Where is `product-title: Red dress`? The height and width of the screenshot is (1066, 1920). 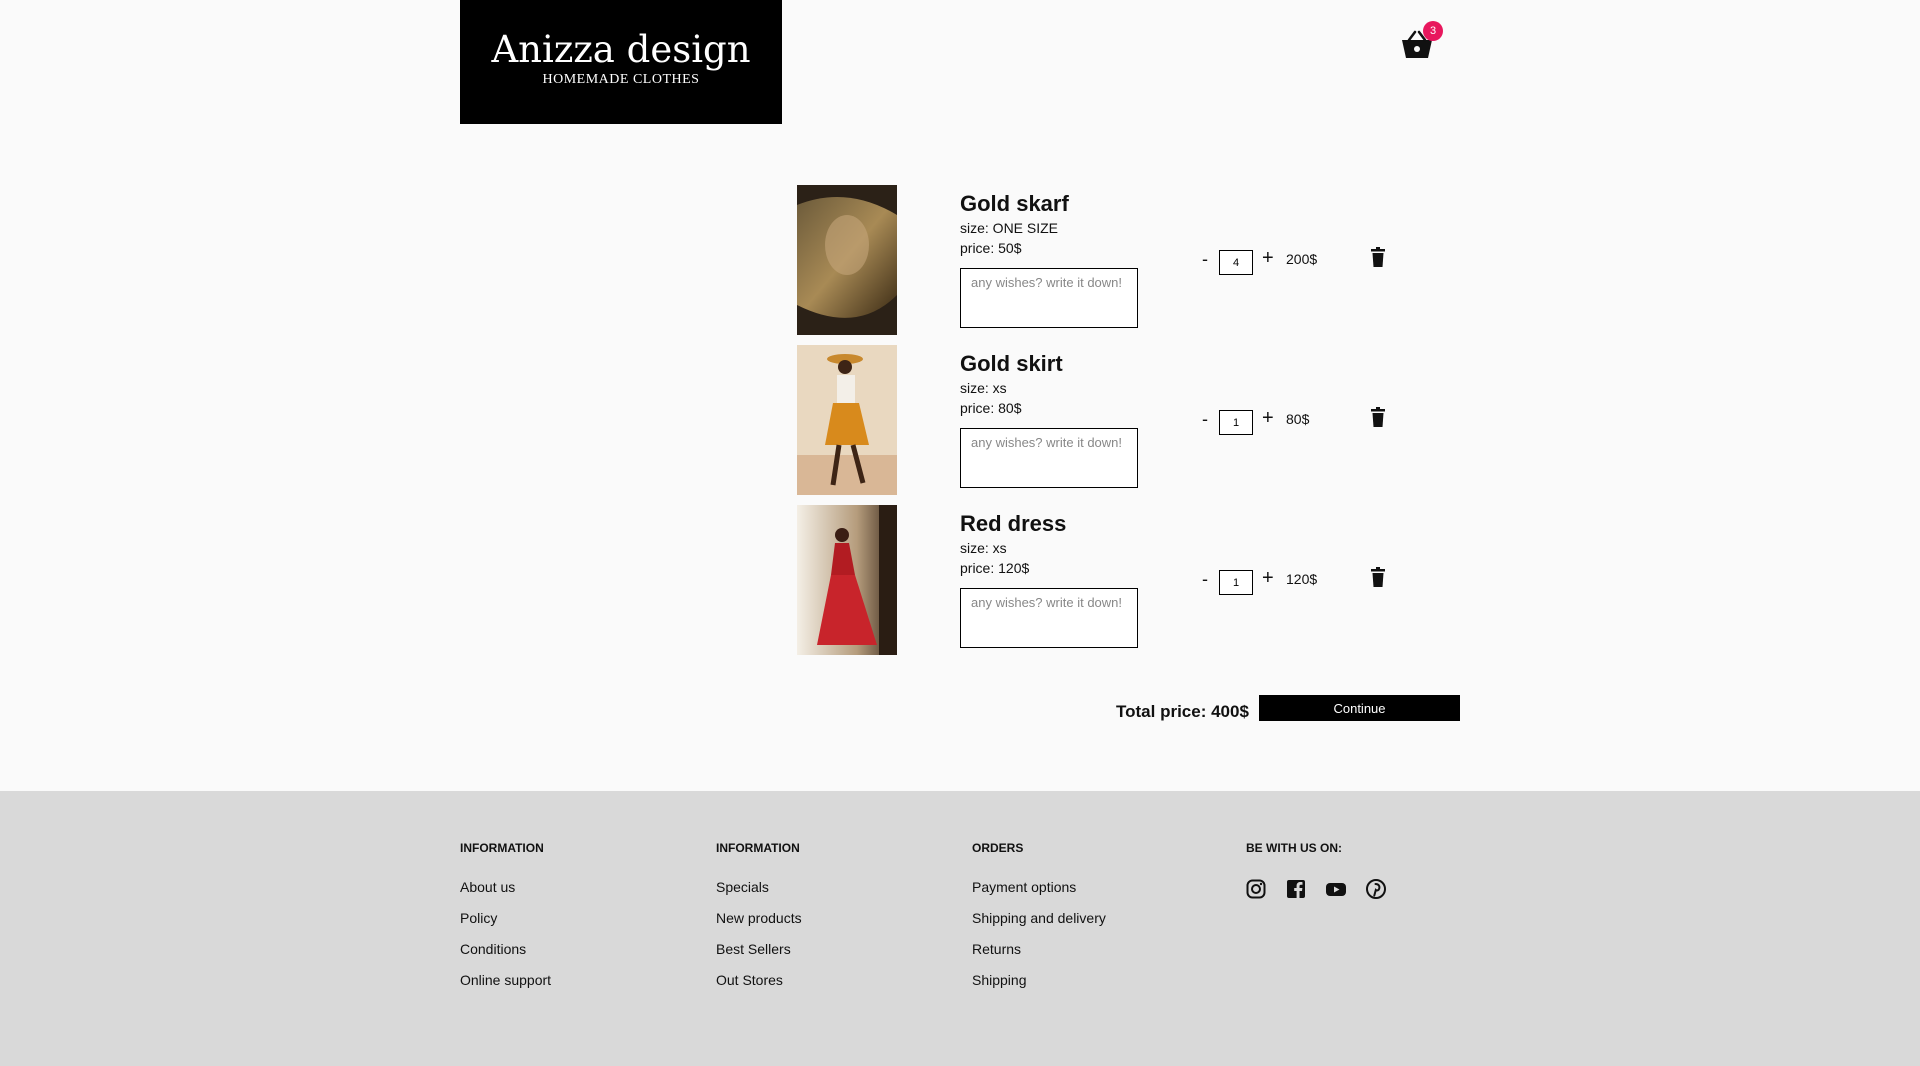 product-title: Red dress is located at coordinates (1013, 524).